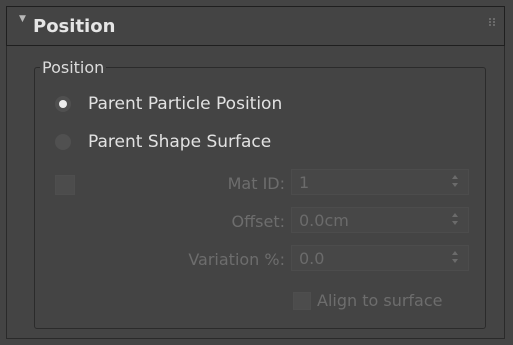  I want to click on mat-id-spinner: 1, so click(380, 182).